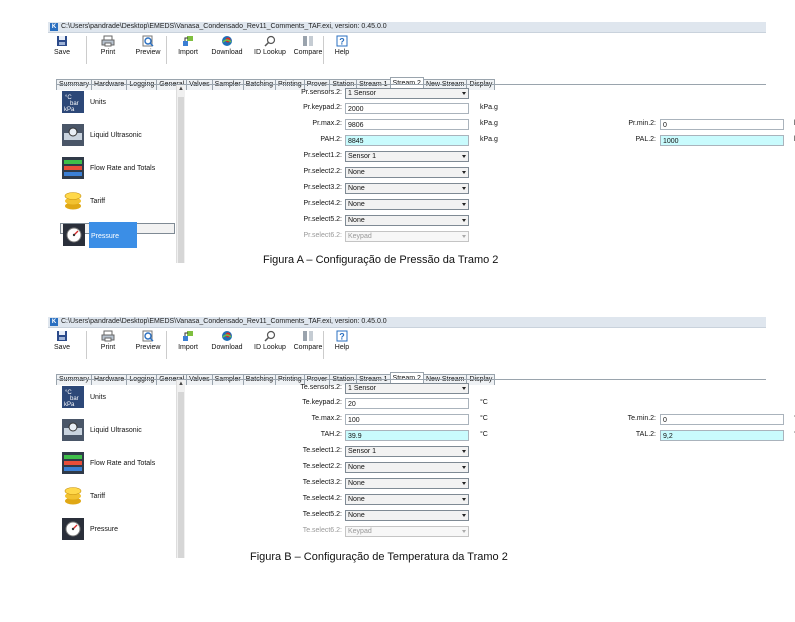 This screenshot has height=622, width=795. Describe the element at coordinates (407, 108) in the screenshot. I see `keypad-input: 2000` at that location.